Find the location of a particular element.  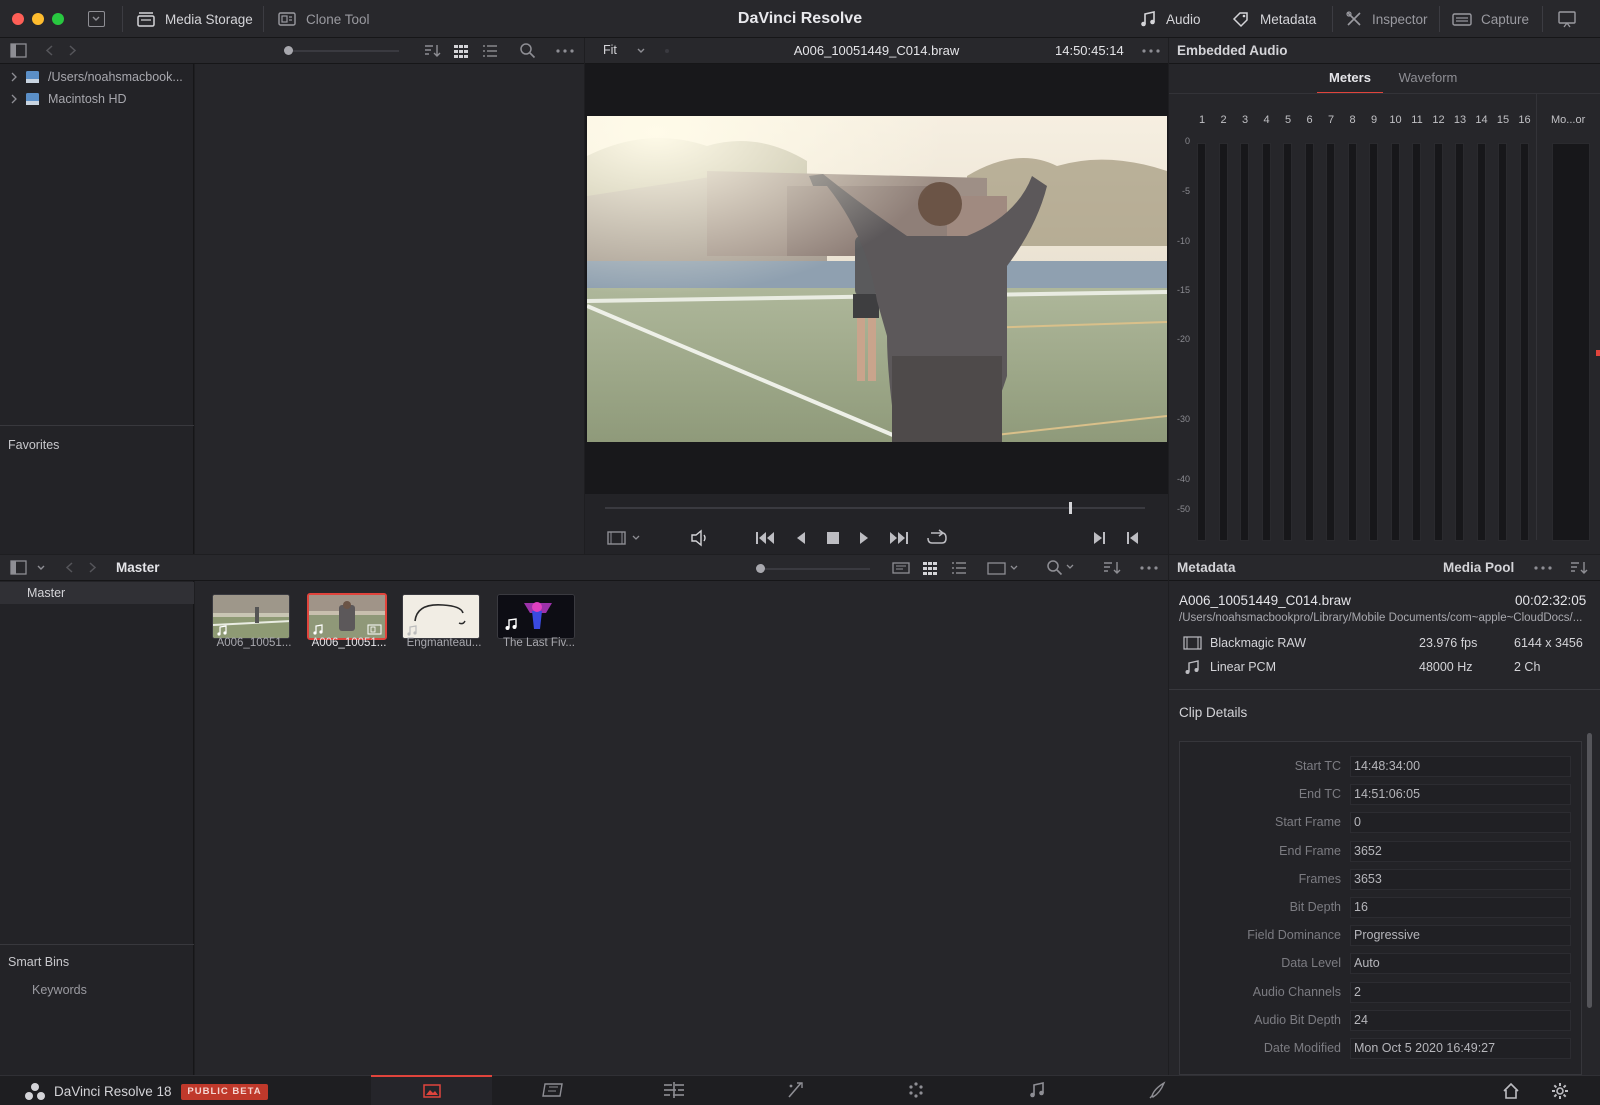

clip-display-dropdown-icon is located at coordinates (1004, 568).